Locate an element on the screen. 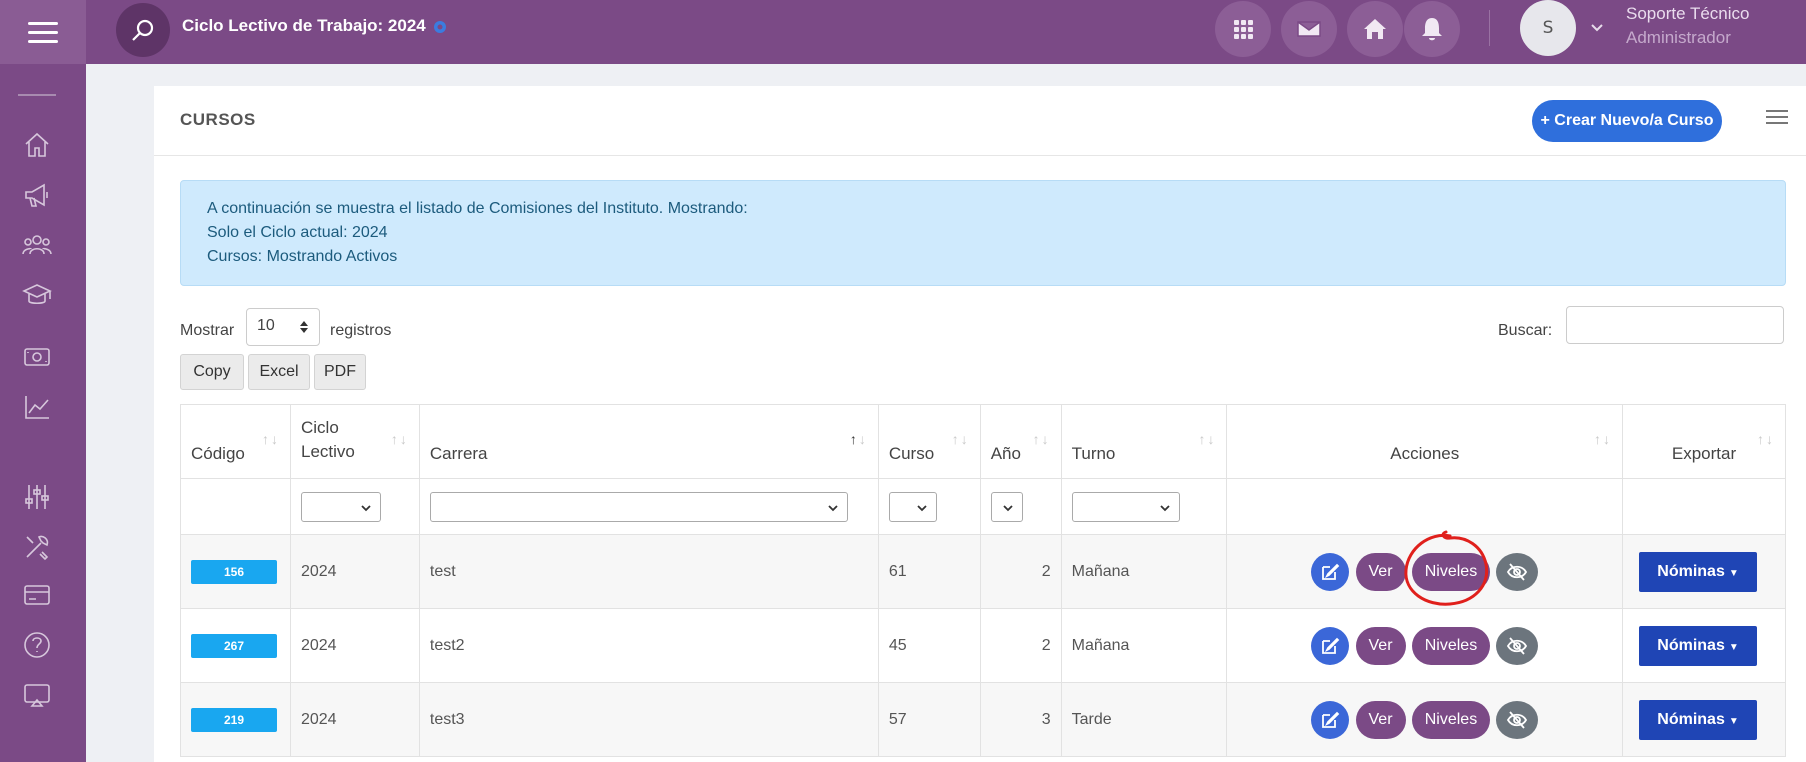 This screenshot has height=762, width=1806. user-name: Soporte Técnico is located at coordinates (1688, 13).